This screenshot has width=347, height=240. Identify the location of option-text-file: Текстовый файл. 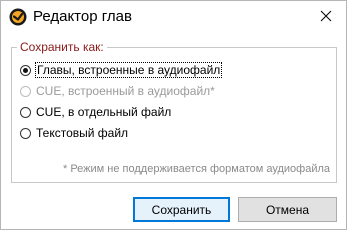
(74, 133).